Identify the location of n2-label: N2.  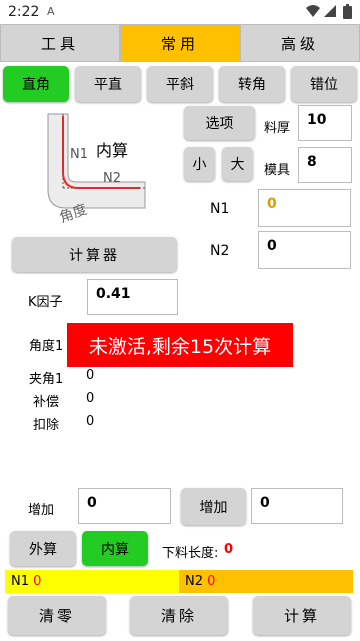
(220, 251).